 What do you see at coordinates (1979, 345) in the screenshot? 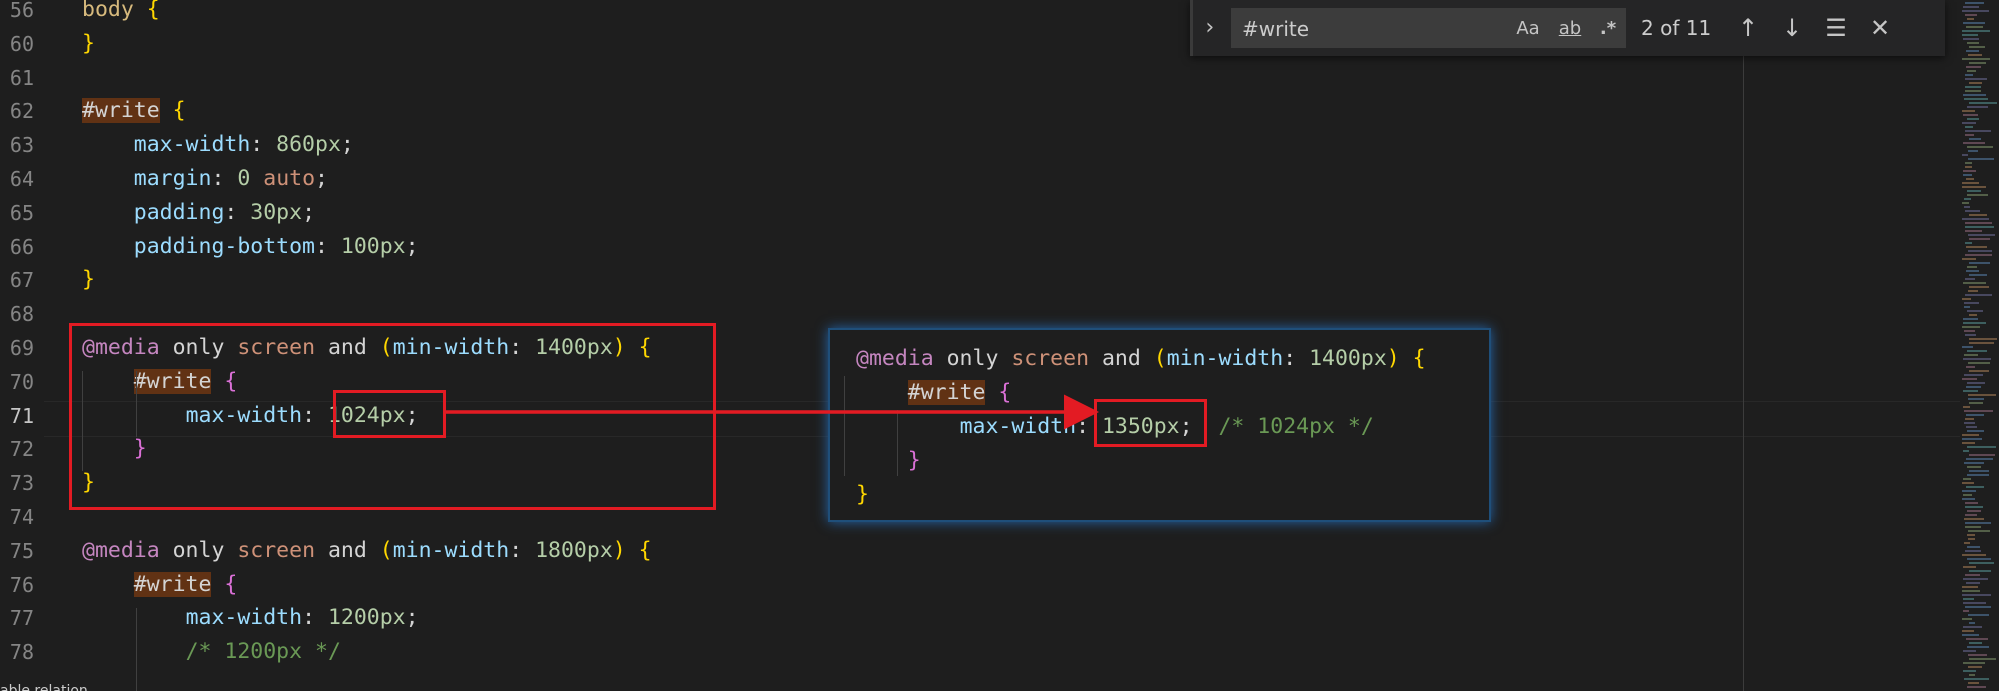
I see `minimap` at bounding box center [1979, 345].